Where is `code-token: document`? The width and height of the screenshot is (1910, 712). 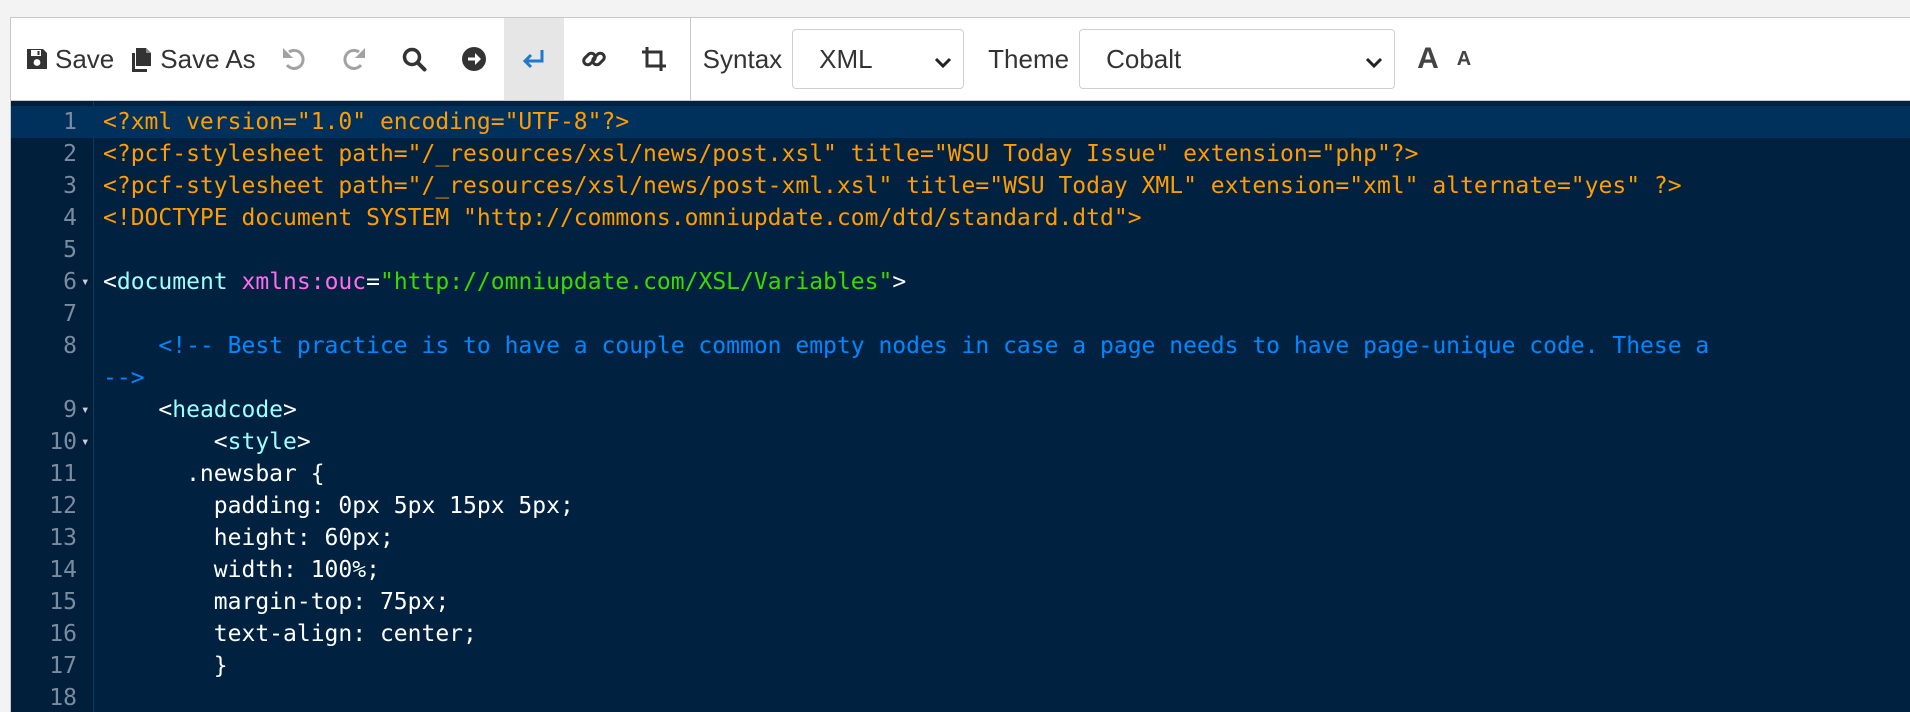
code-token: document is located at coordinates (172, 282).